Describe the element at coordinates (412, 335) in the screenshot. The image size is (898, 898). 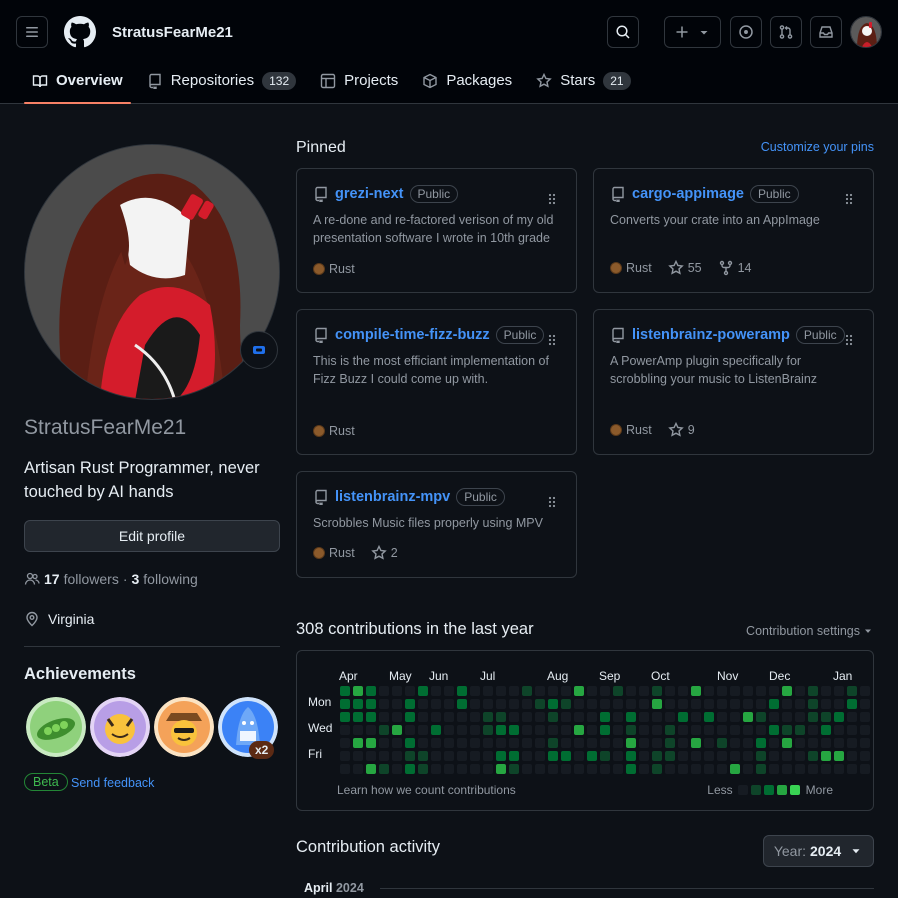
I see `repo-name-link: compile-time-fizz-buzz` at that location.